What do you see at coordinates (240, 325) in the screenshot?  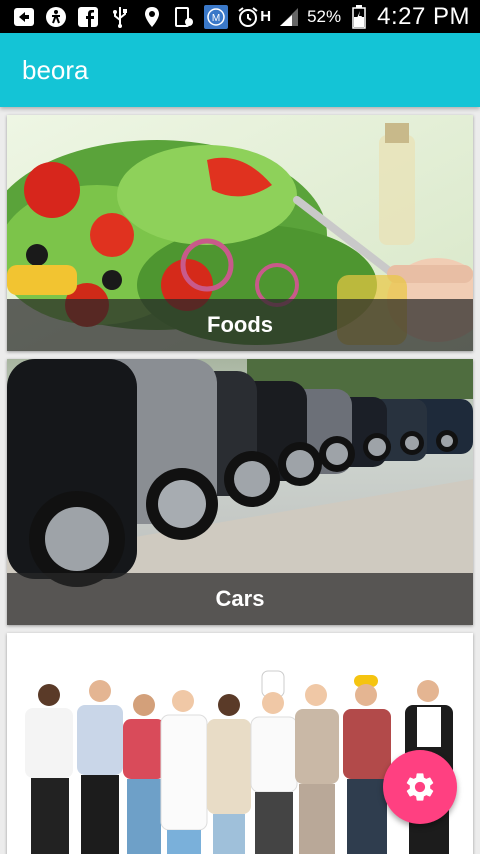 I see `category-label: Foods` at bounding box center [240, 325].